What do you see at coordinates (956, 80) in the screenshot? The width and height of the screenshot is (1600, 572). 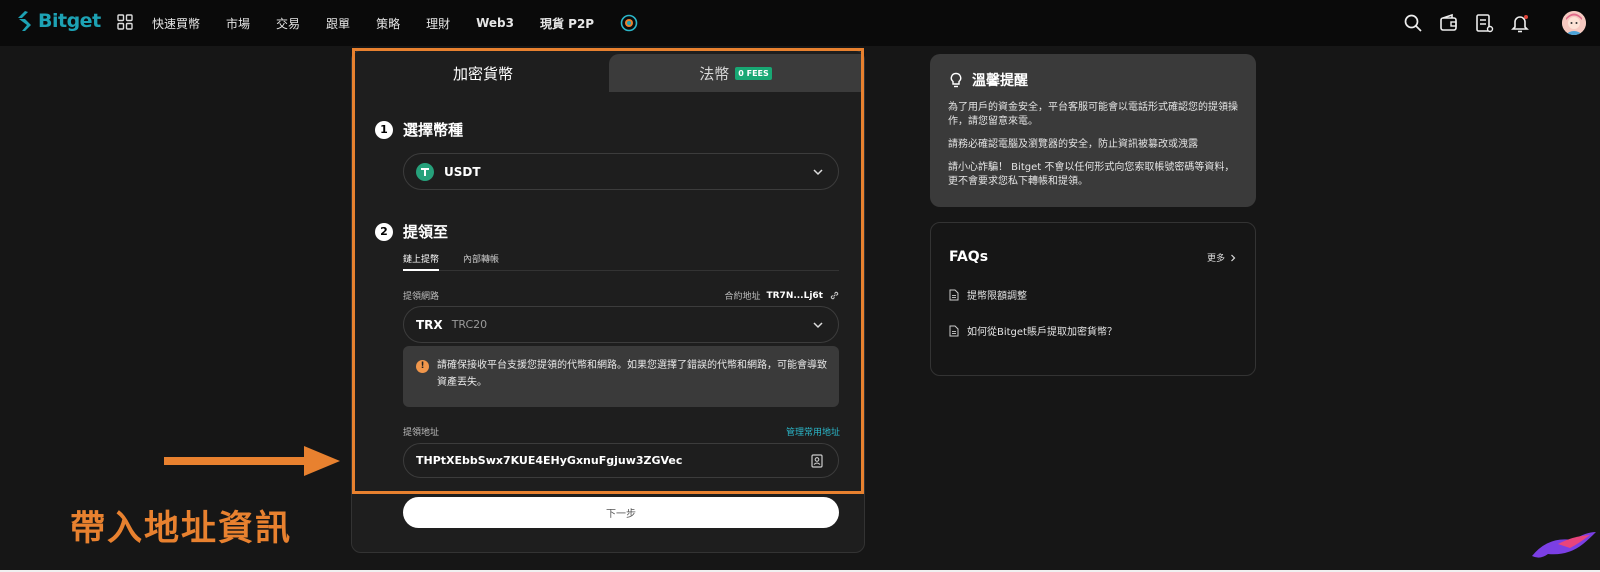 I see `lightbulb-icon` at bounding box center [956, 80].